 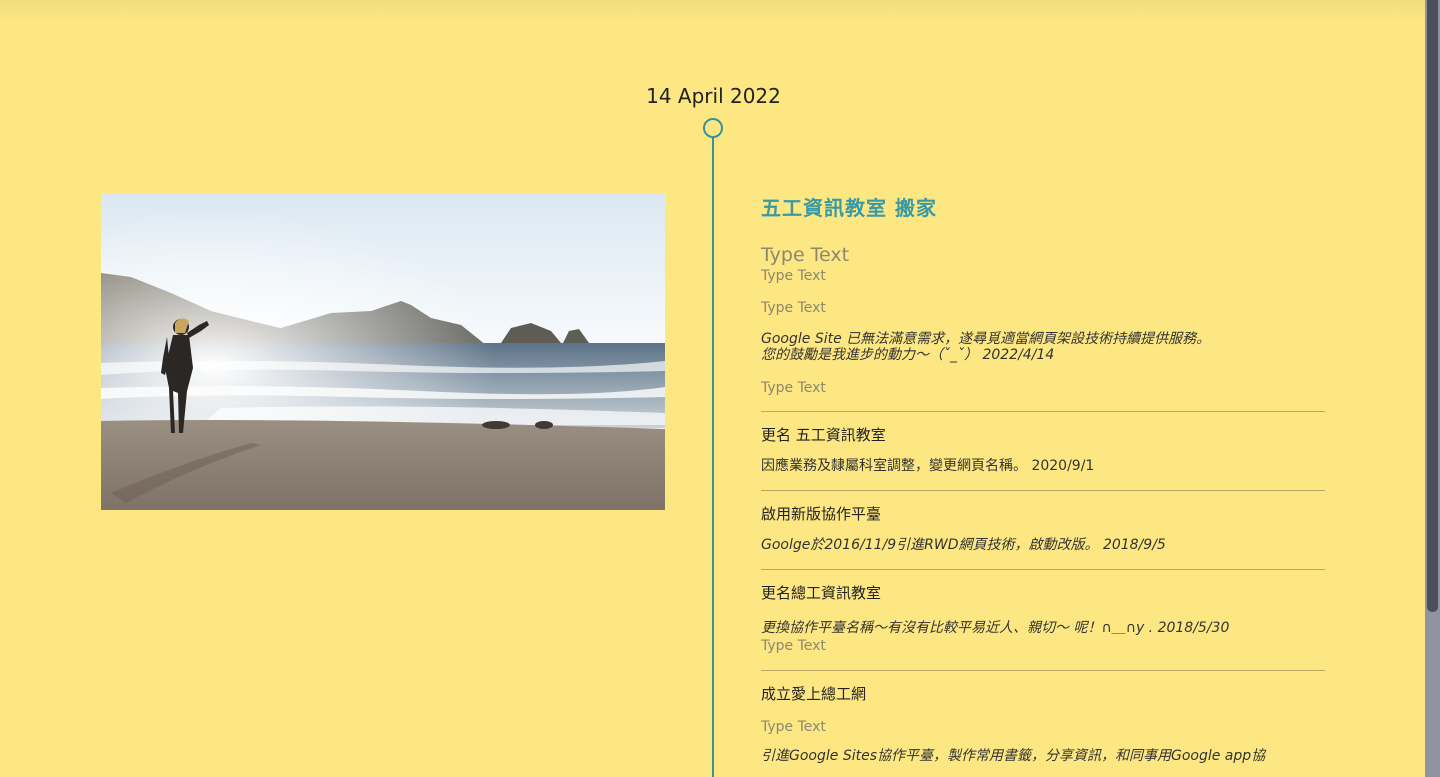 I want to click on entry-heading: 啟用新版協作平臺, so click(x=821, y=514).